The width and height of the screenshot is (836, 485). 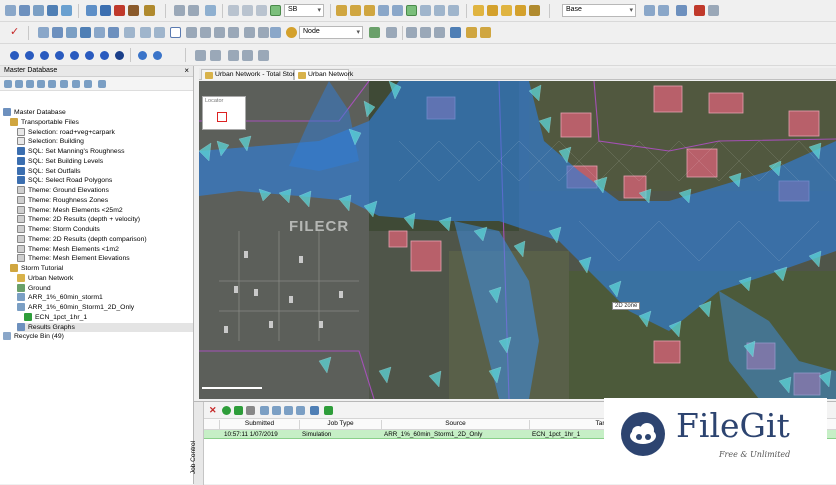 What do you see at coordinates (149, 10) in the screenshot?
I see `help-icon` at bounding box center [149, 10].